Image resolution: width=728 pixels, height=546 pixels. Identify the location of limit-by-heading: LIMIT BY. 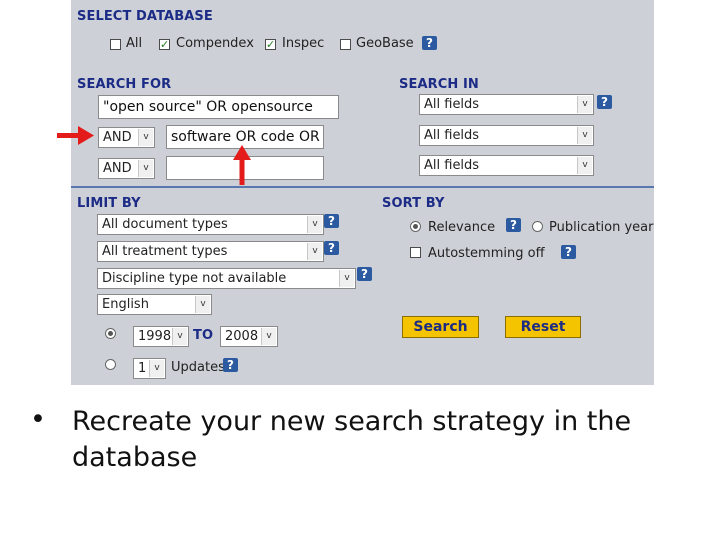
(109, 203).